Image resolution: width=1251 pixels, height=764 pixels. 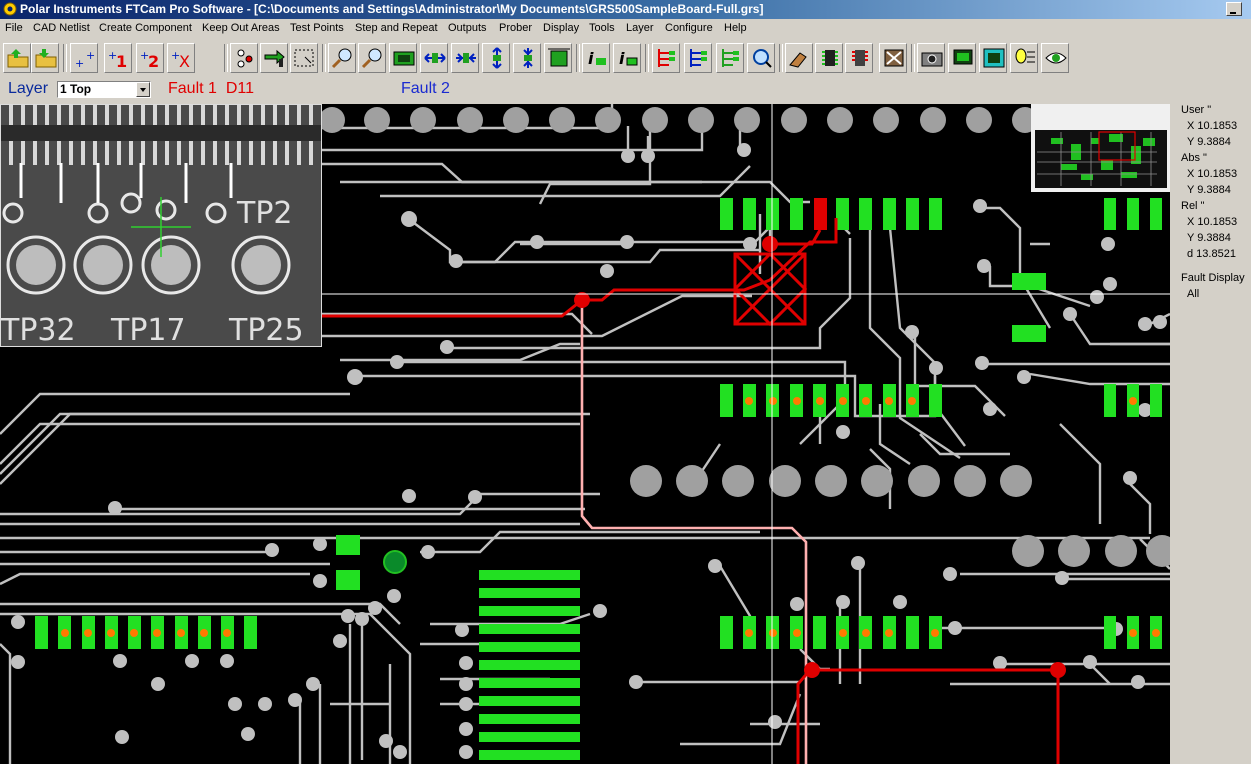 What do you see at coordinates (211, 89) in the screenshot?
I see `fault1-indicator: Fault 1 D11` at bounding box center [211, 89].